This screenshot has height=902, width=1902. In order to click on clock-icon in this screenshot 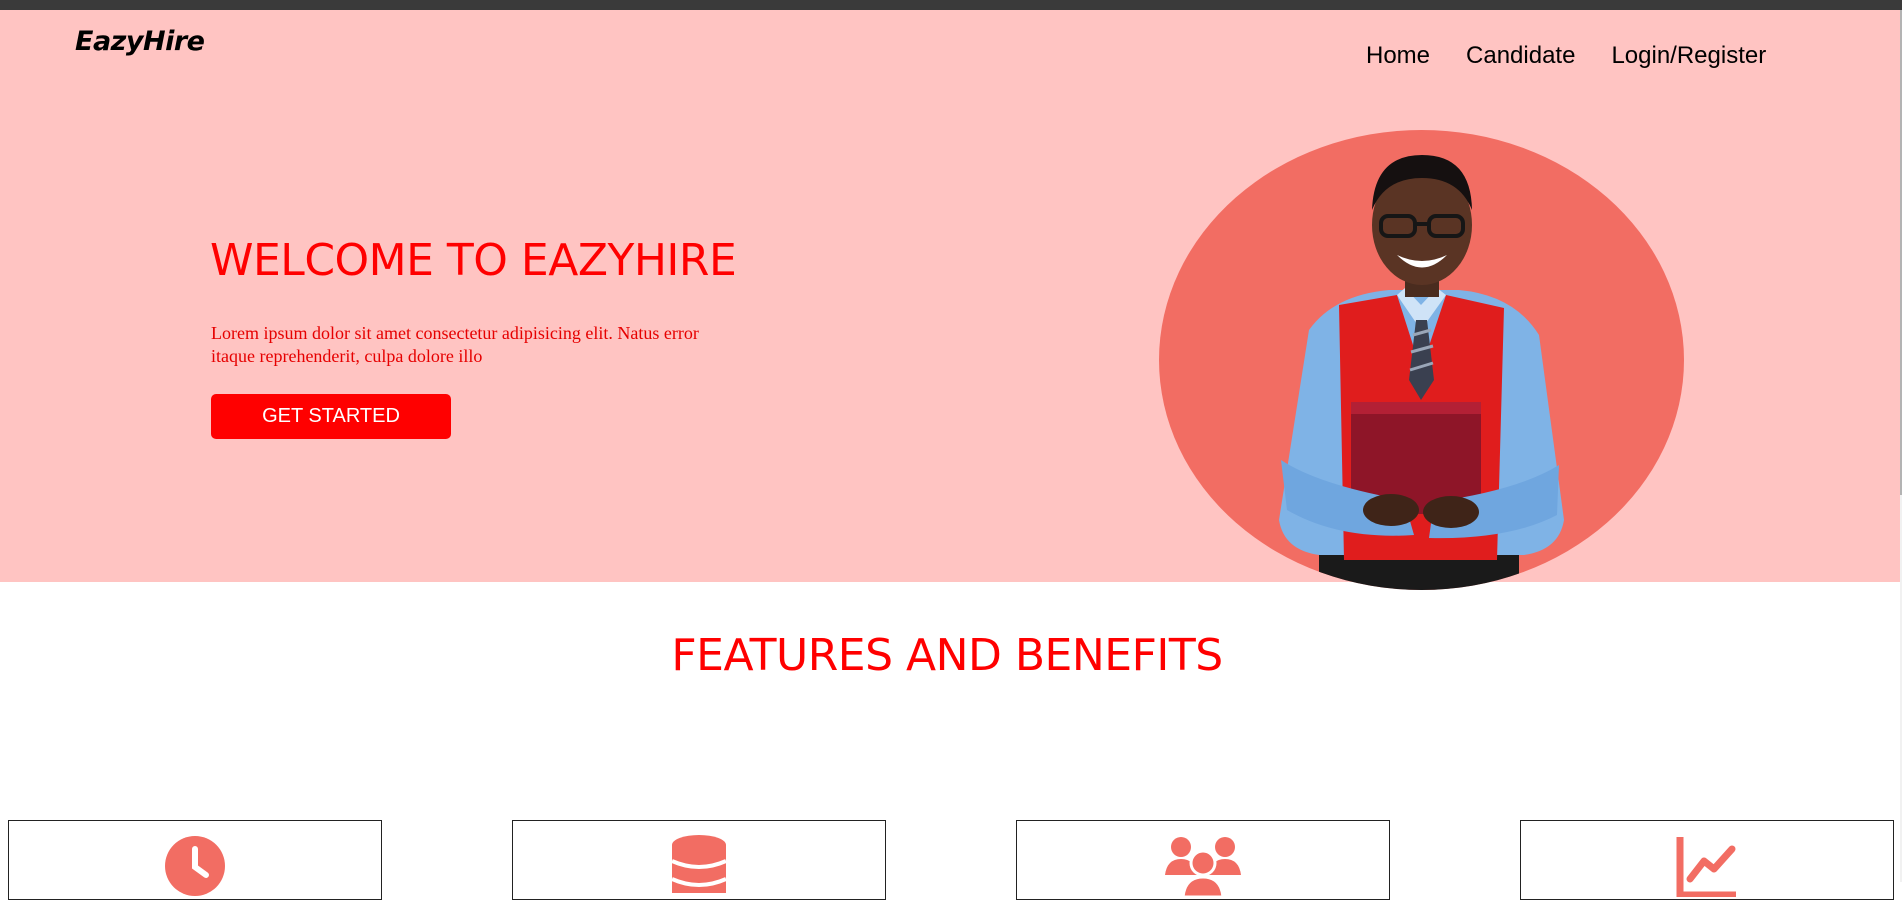, I will do `click(195, 868)`.